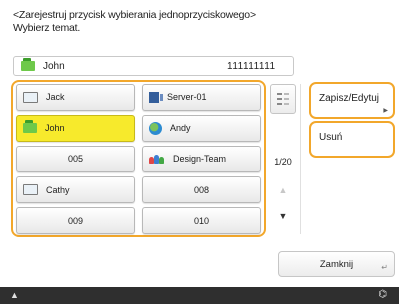 This screenshot has height=304, width=399. I want to click on entry-label: John, so click(55, 128).